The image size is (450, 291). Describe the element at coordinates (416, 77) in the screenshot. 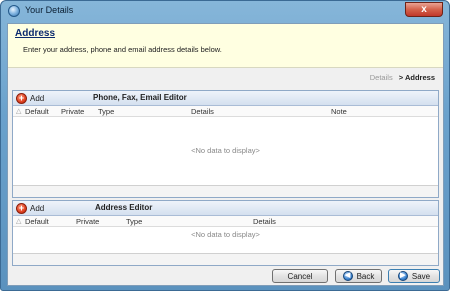

I see `breadcrumb-address: > Address` at that location.